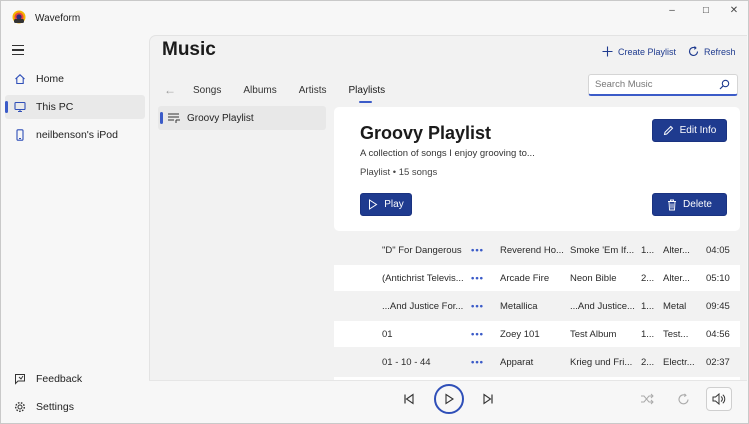 The width and height of the screenshot is (749, 424). I want to click on playlist-icon, so click(174, 118).